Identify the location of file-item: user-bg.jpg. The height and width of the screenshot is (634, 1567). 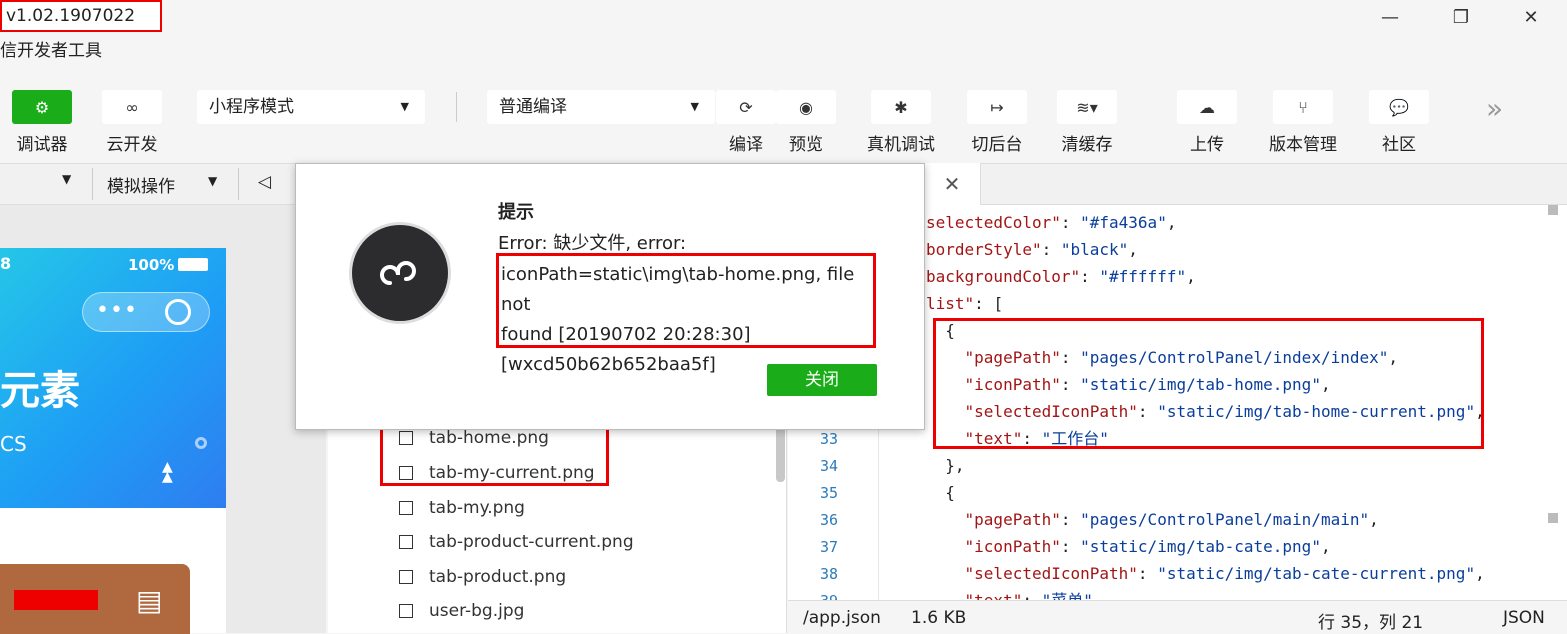
(461, 611).